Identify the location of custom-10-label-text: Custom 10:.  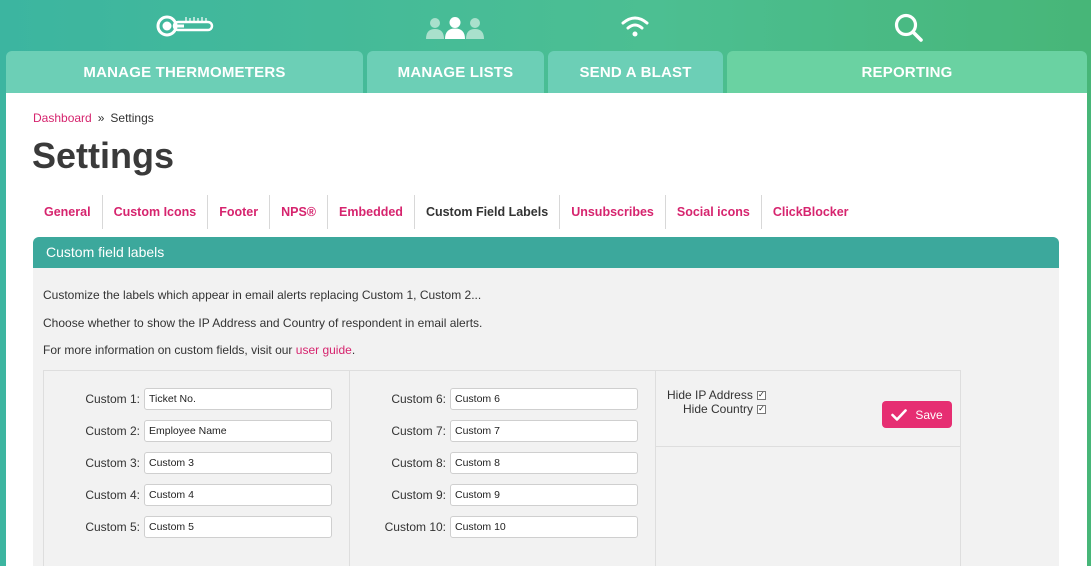
(415, 527).